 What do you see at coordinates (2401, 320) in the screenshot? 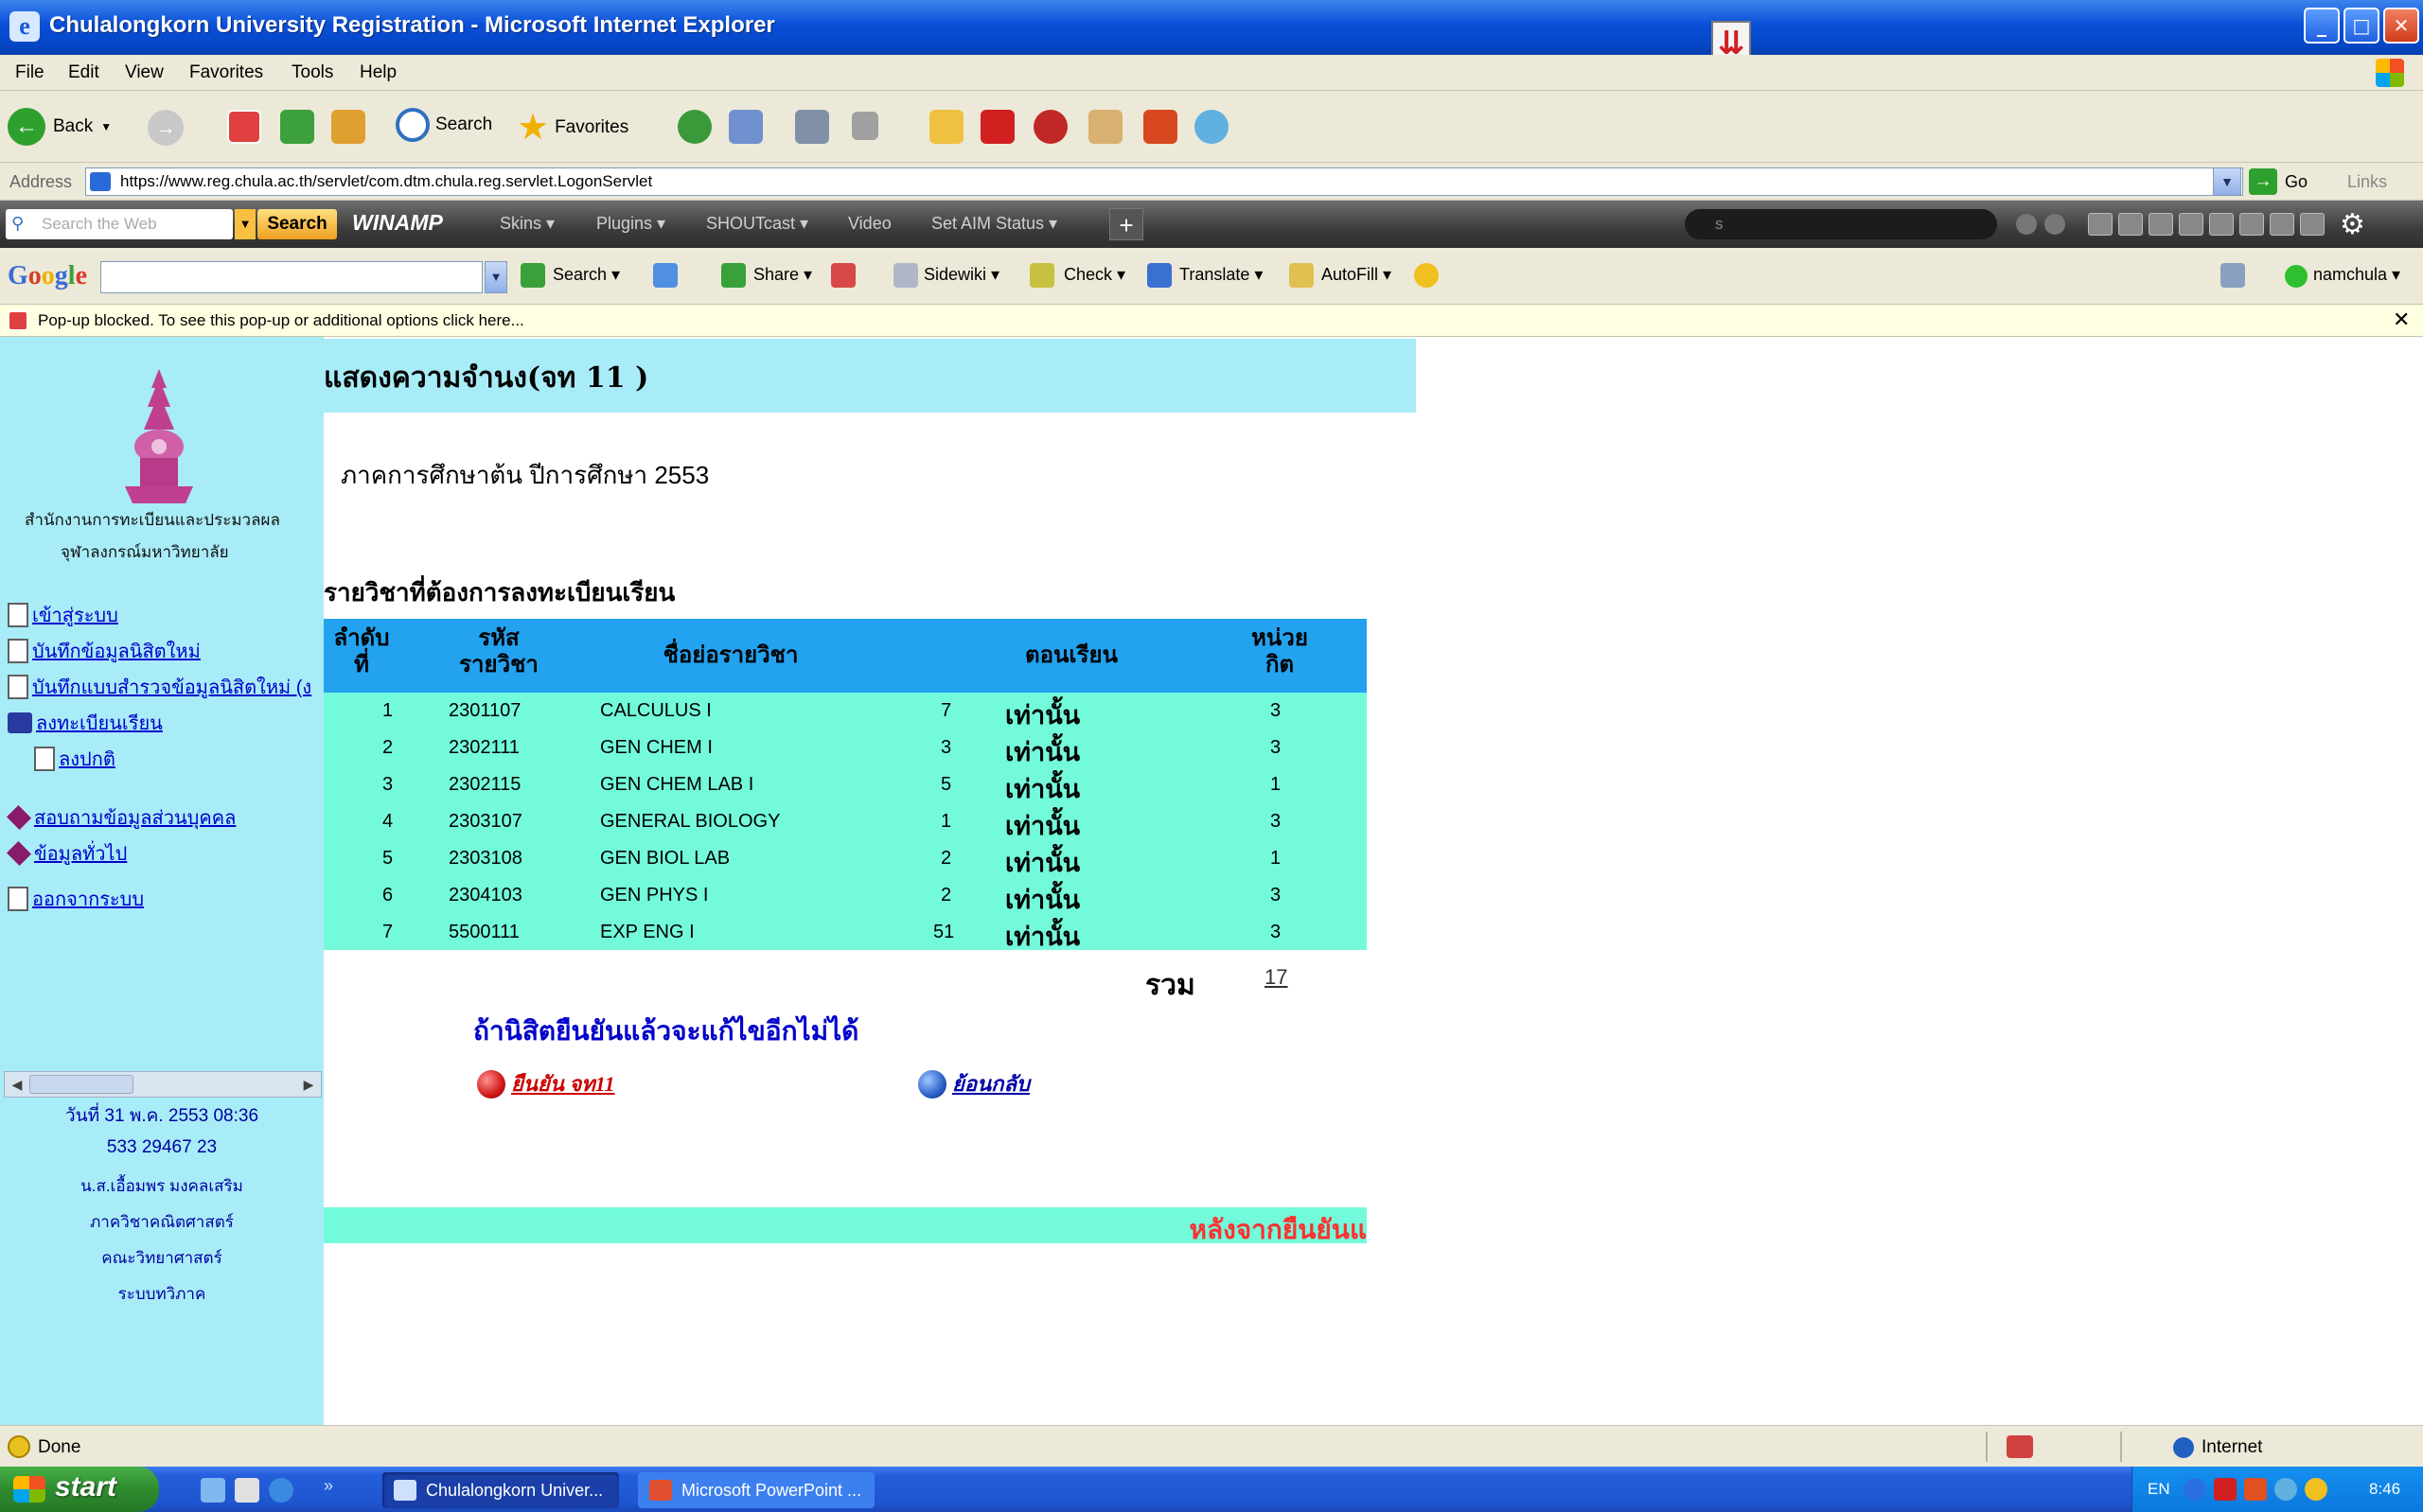
I see `popup-close-icon: ✕` at bounding box center [2401, 320].